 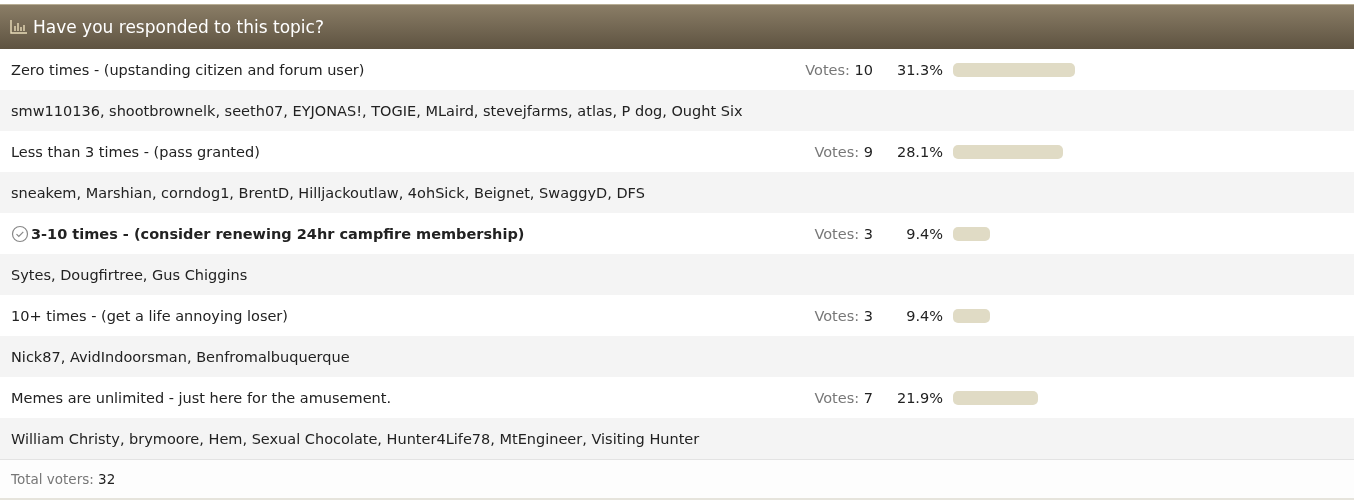 I want to click on total-count: 32, so click(x=107, y=479).